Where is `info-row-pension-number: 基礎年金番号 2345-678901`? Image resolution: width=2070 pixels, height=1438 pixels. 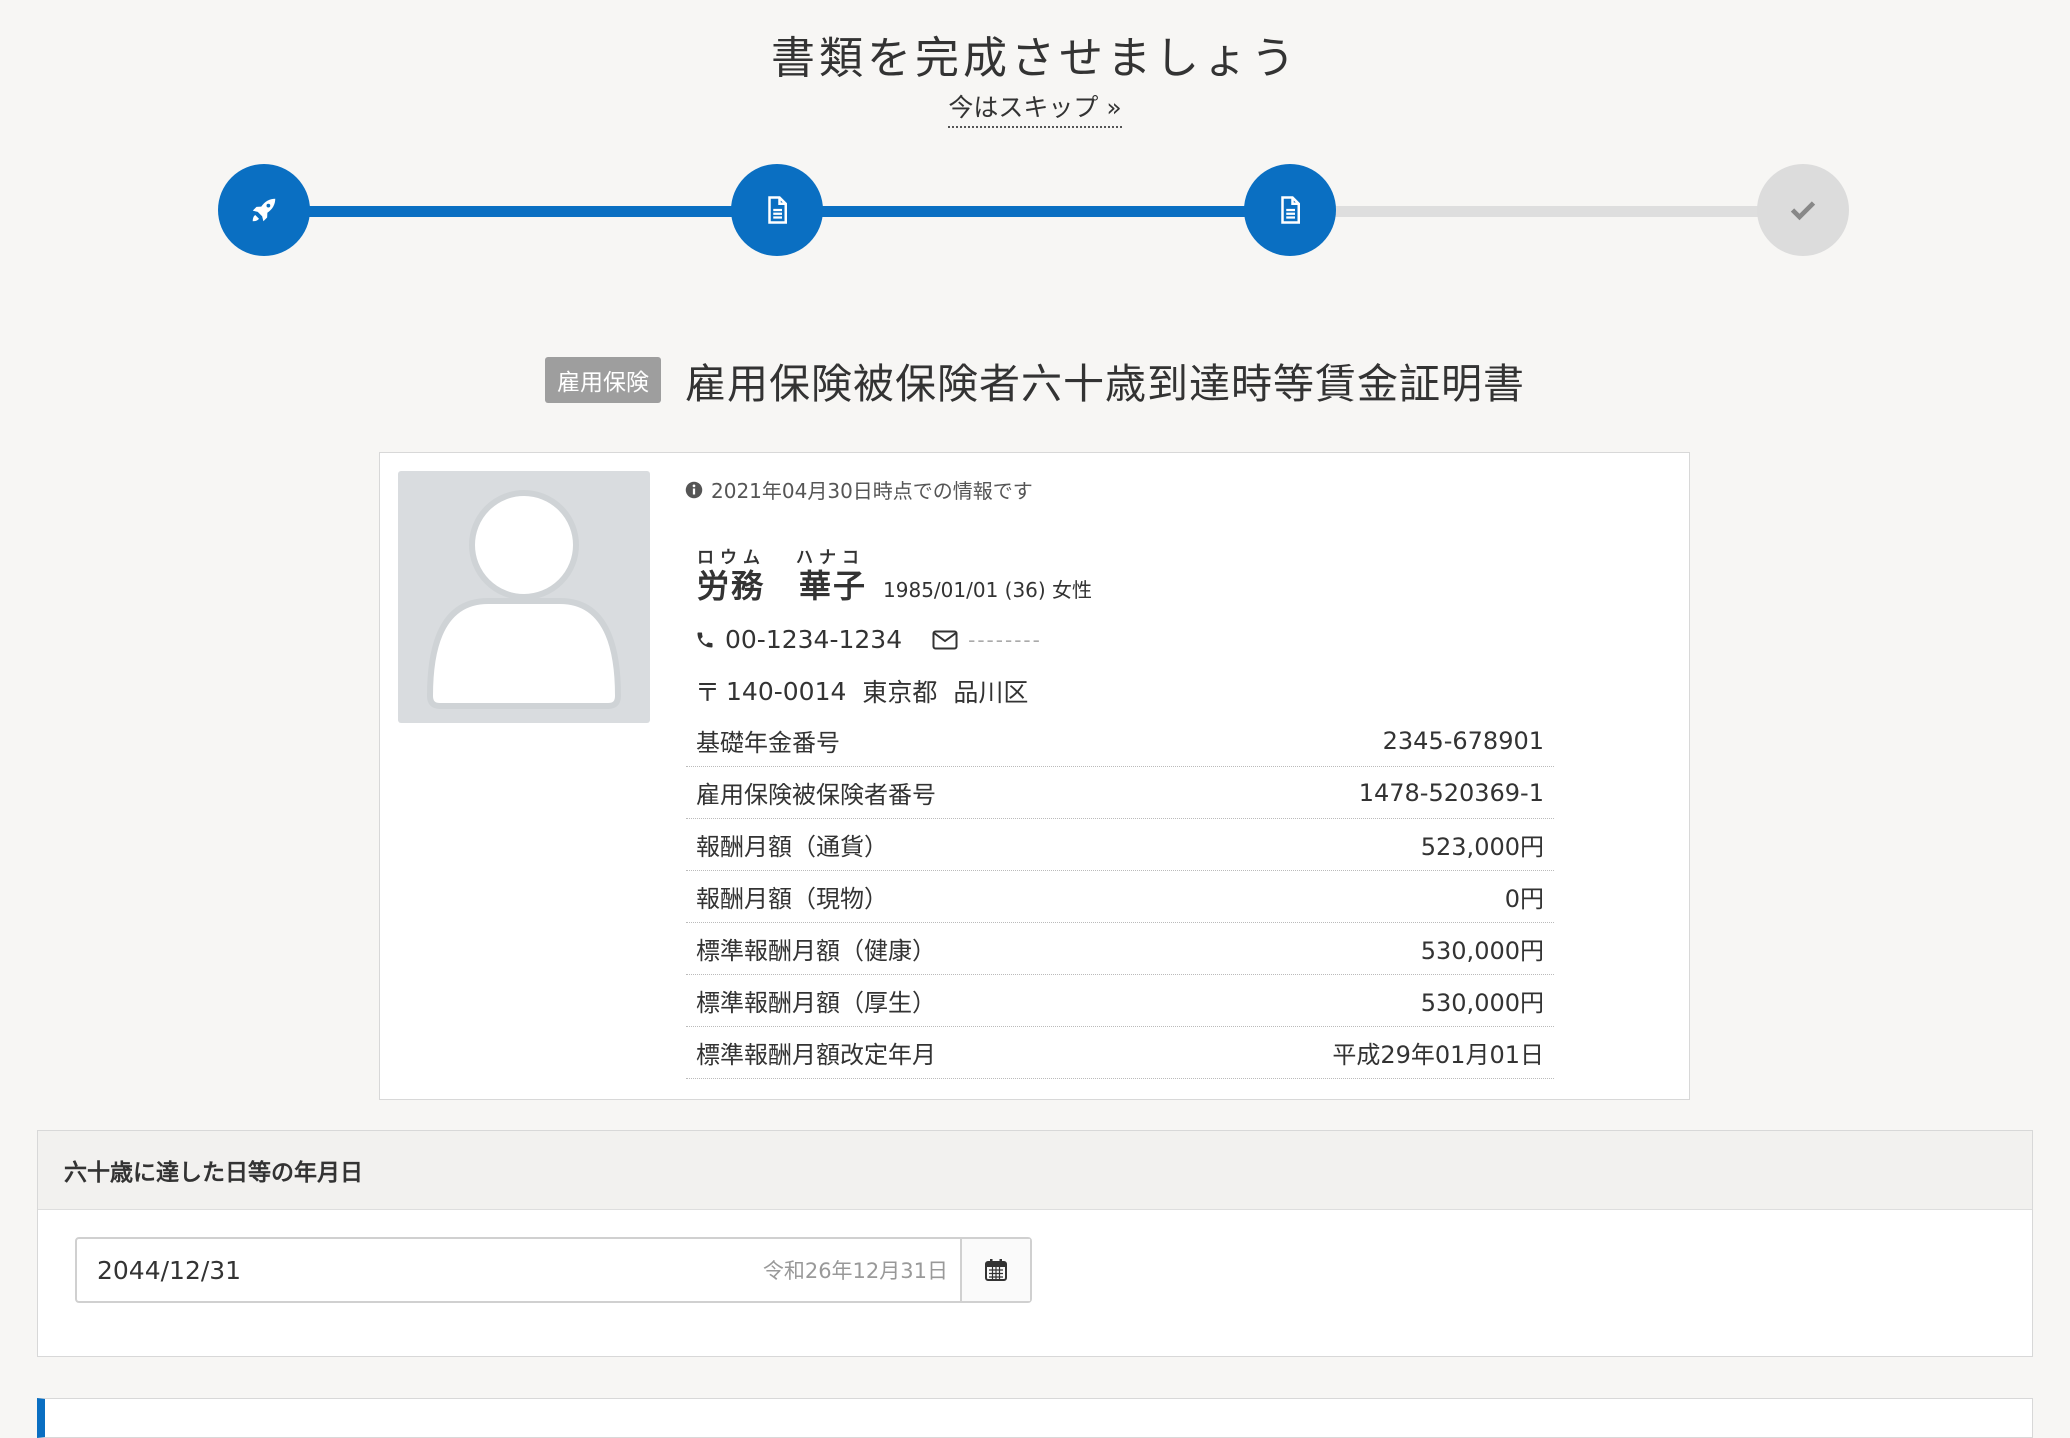 info-row-pension-number: 基礎年金番号 2345-678901 is located at coordinates (1120, 741).